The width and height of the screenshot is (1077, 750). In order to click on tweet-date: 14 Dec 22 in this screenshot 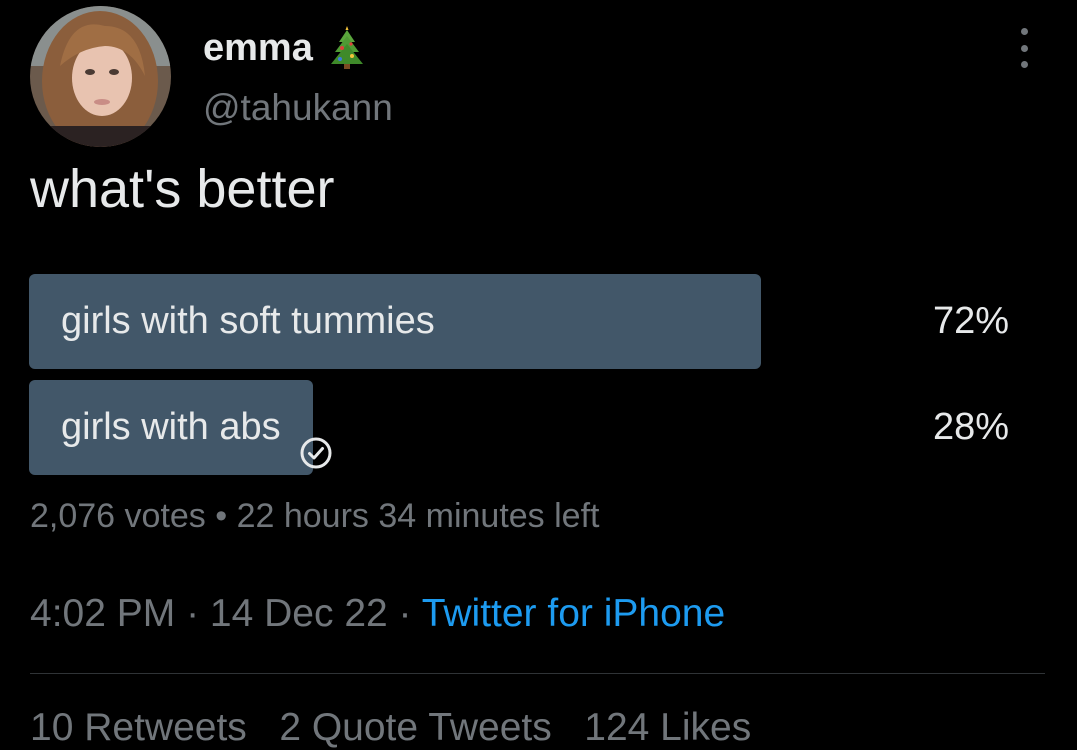, I will do `click(299, 613)`.